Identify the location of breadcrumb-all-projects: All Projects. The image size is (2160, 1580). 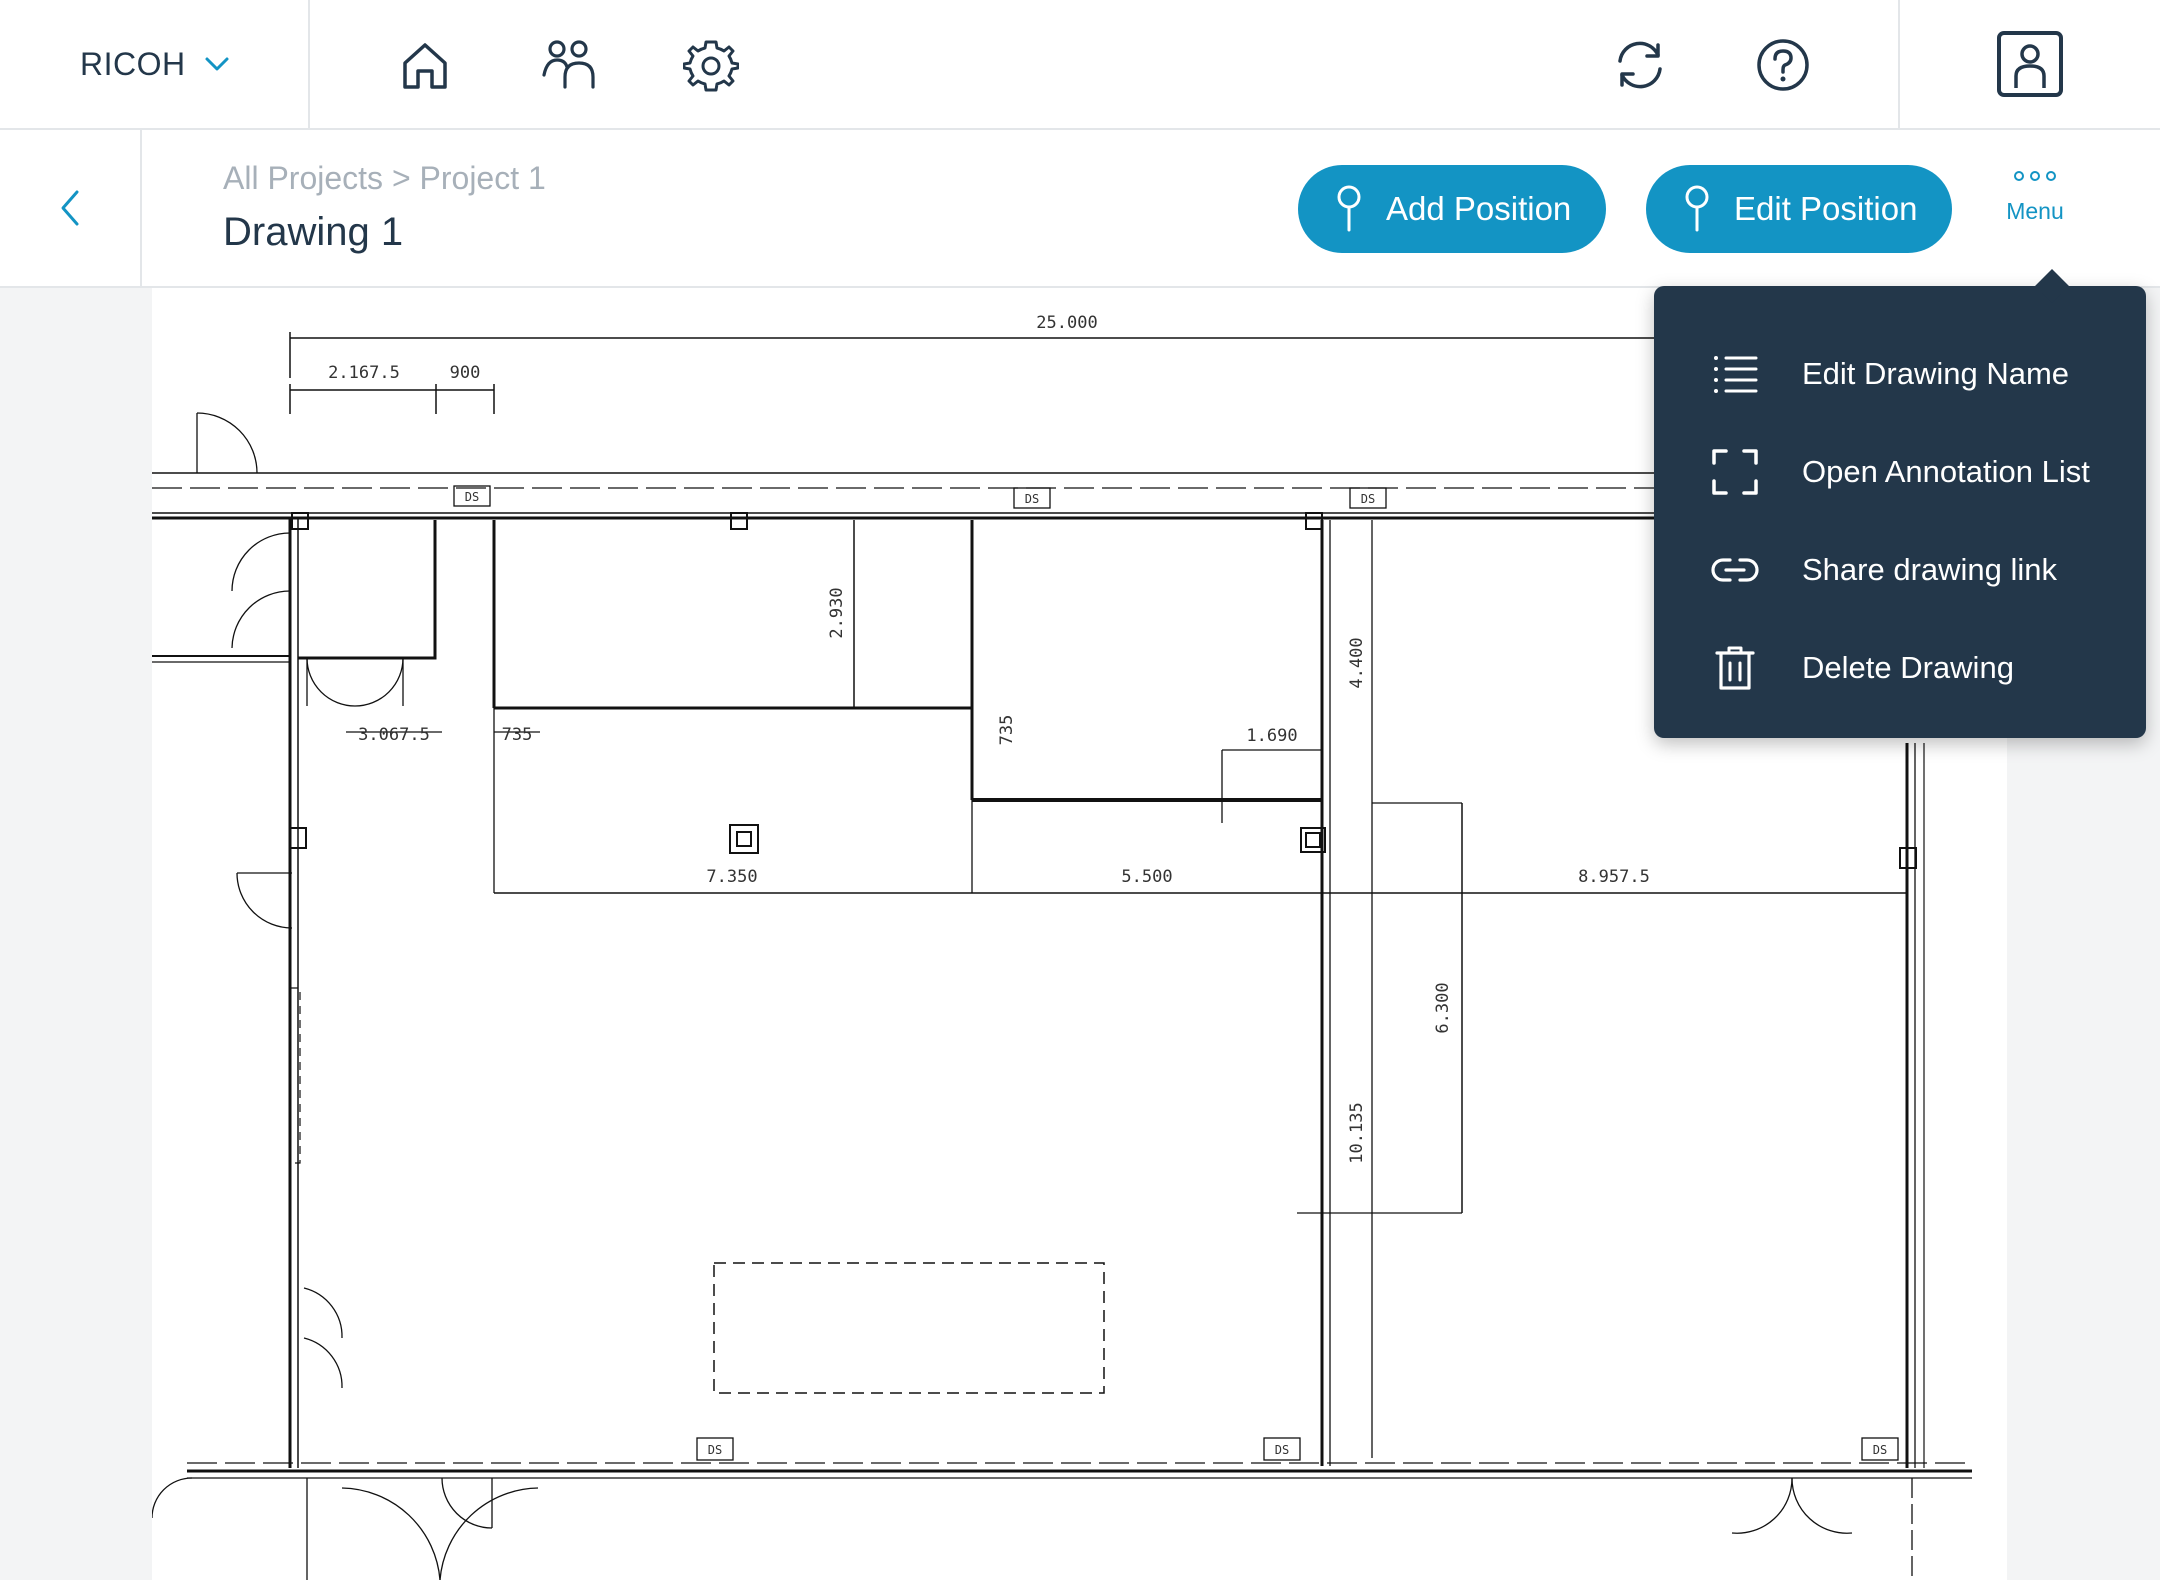
(303, 178).